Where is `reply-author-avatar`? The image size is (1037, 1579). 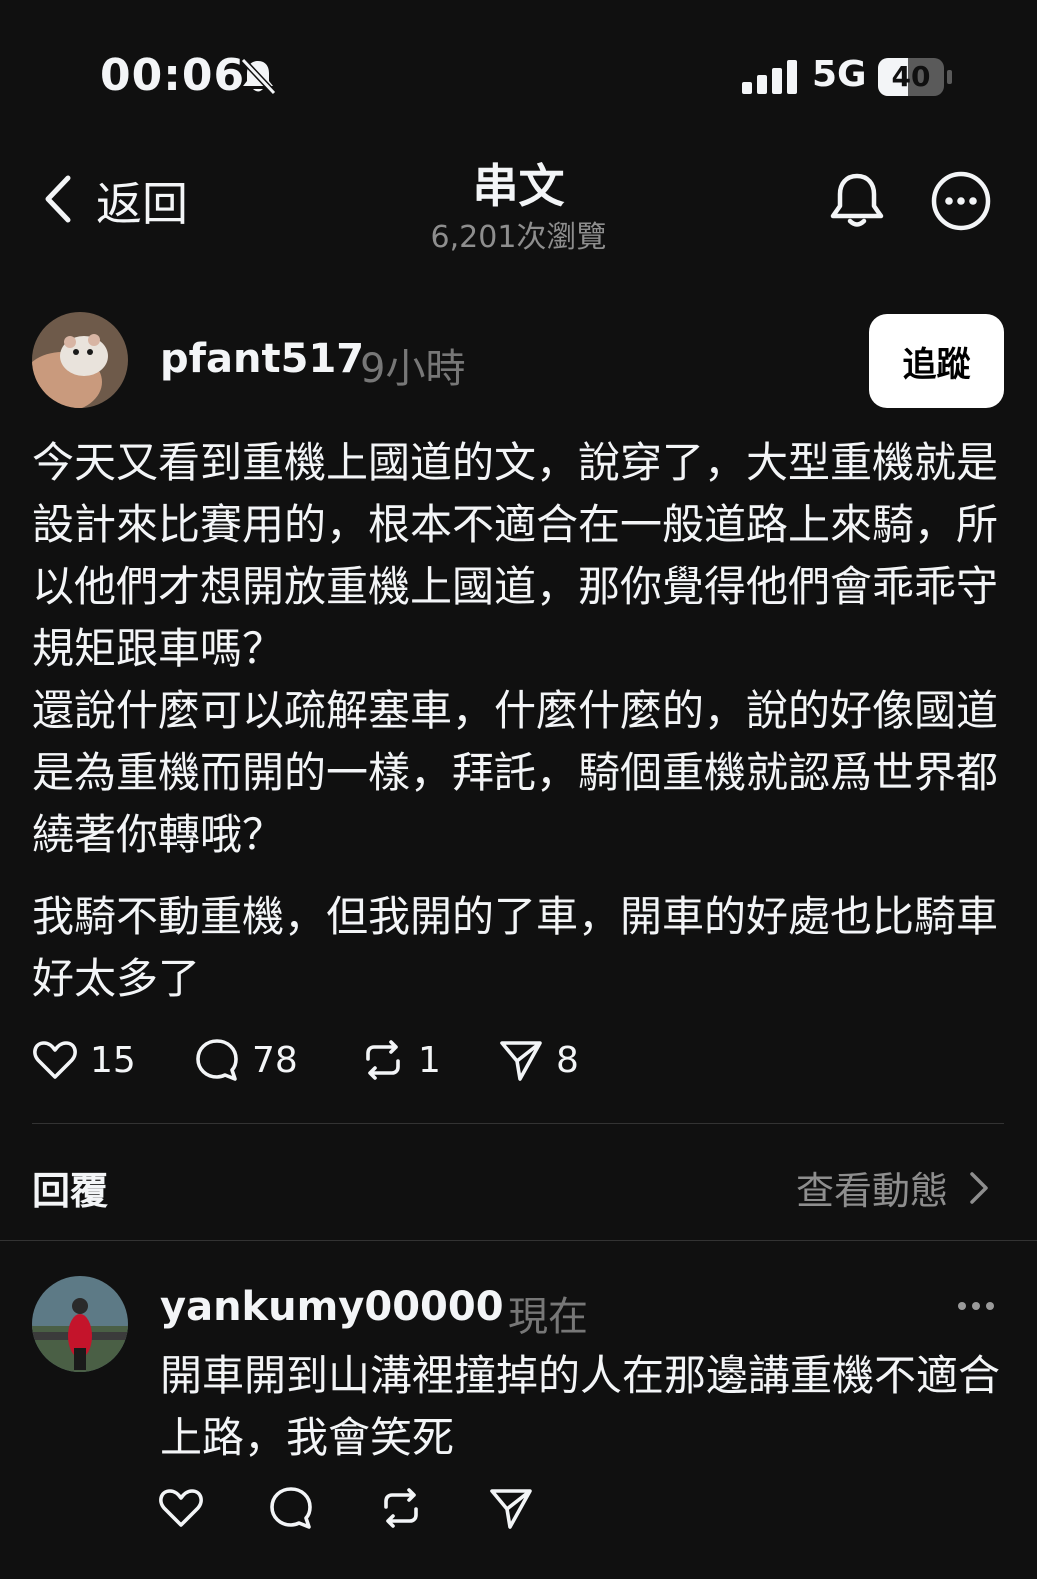 reply-author-avatar is located at coordinates (80, 1324).